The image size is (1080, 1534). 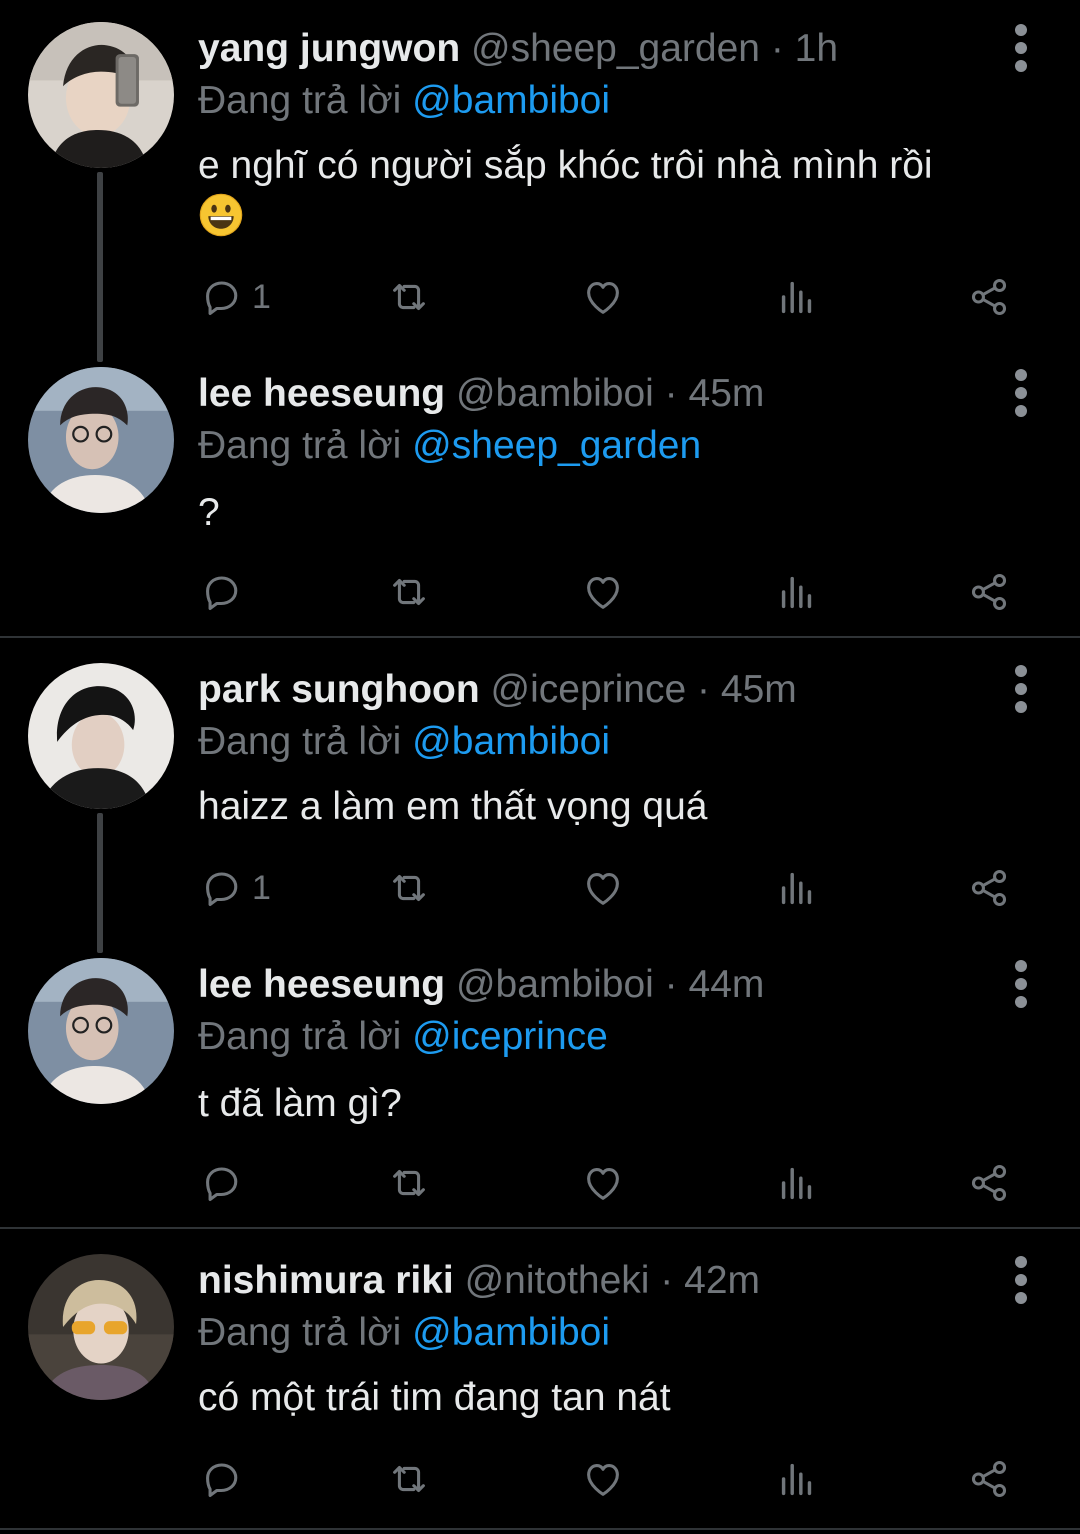 What do you see at coordinates (510, 1036) in the screenshot?
I see `mention-link: @iceprince` at bounding box center [510, 1036].